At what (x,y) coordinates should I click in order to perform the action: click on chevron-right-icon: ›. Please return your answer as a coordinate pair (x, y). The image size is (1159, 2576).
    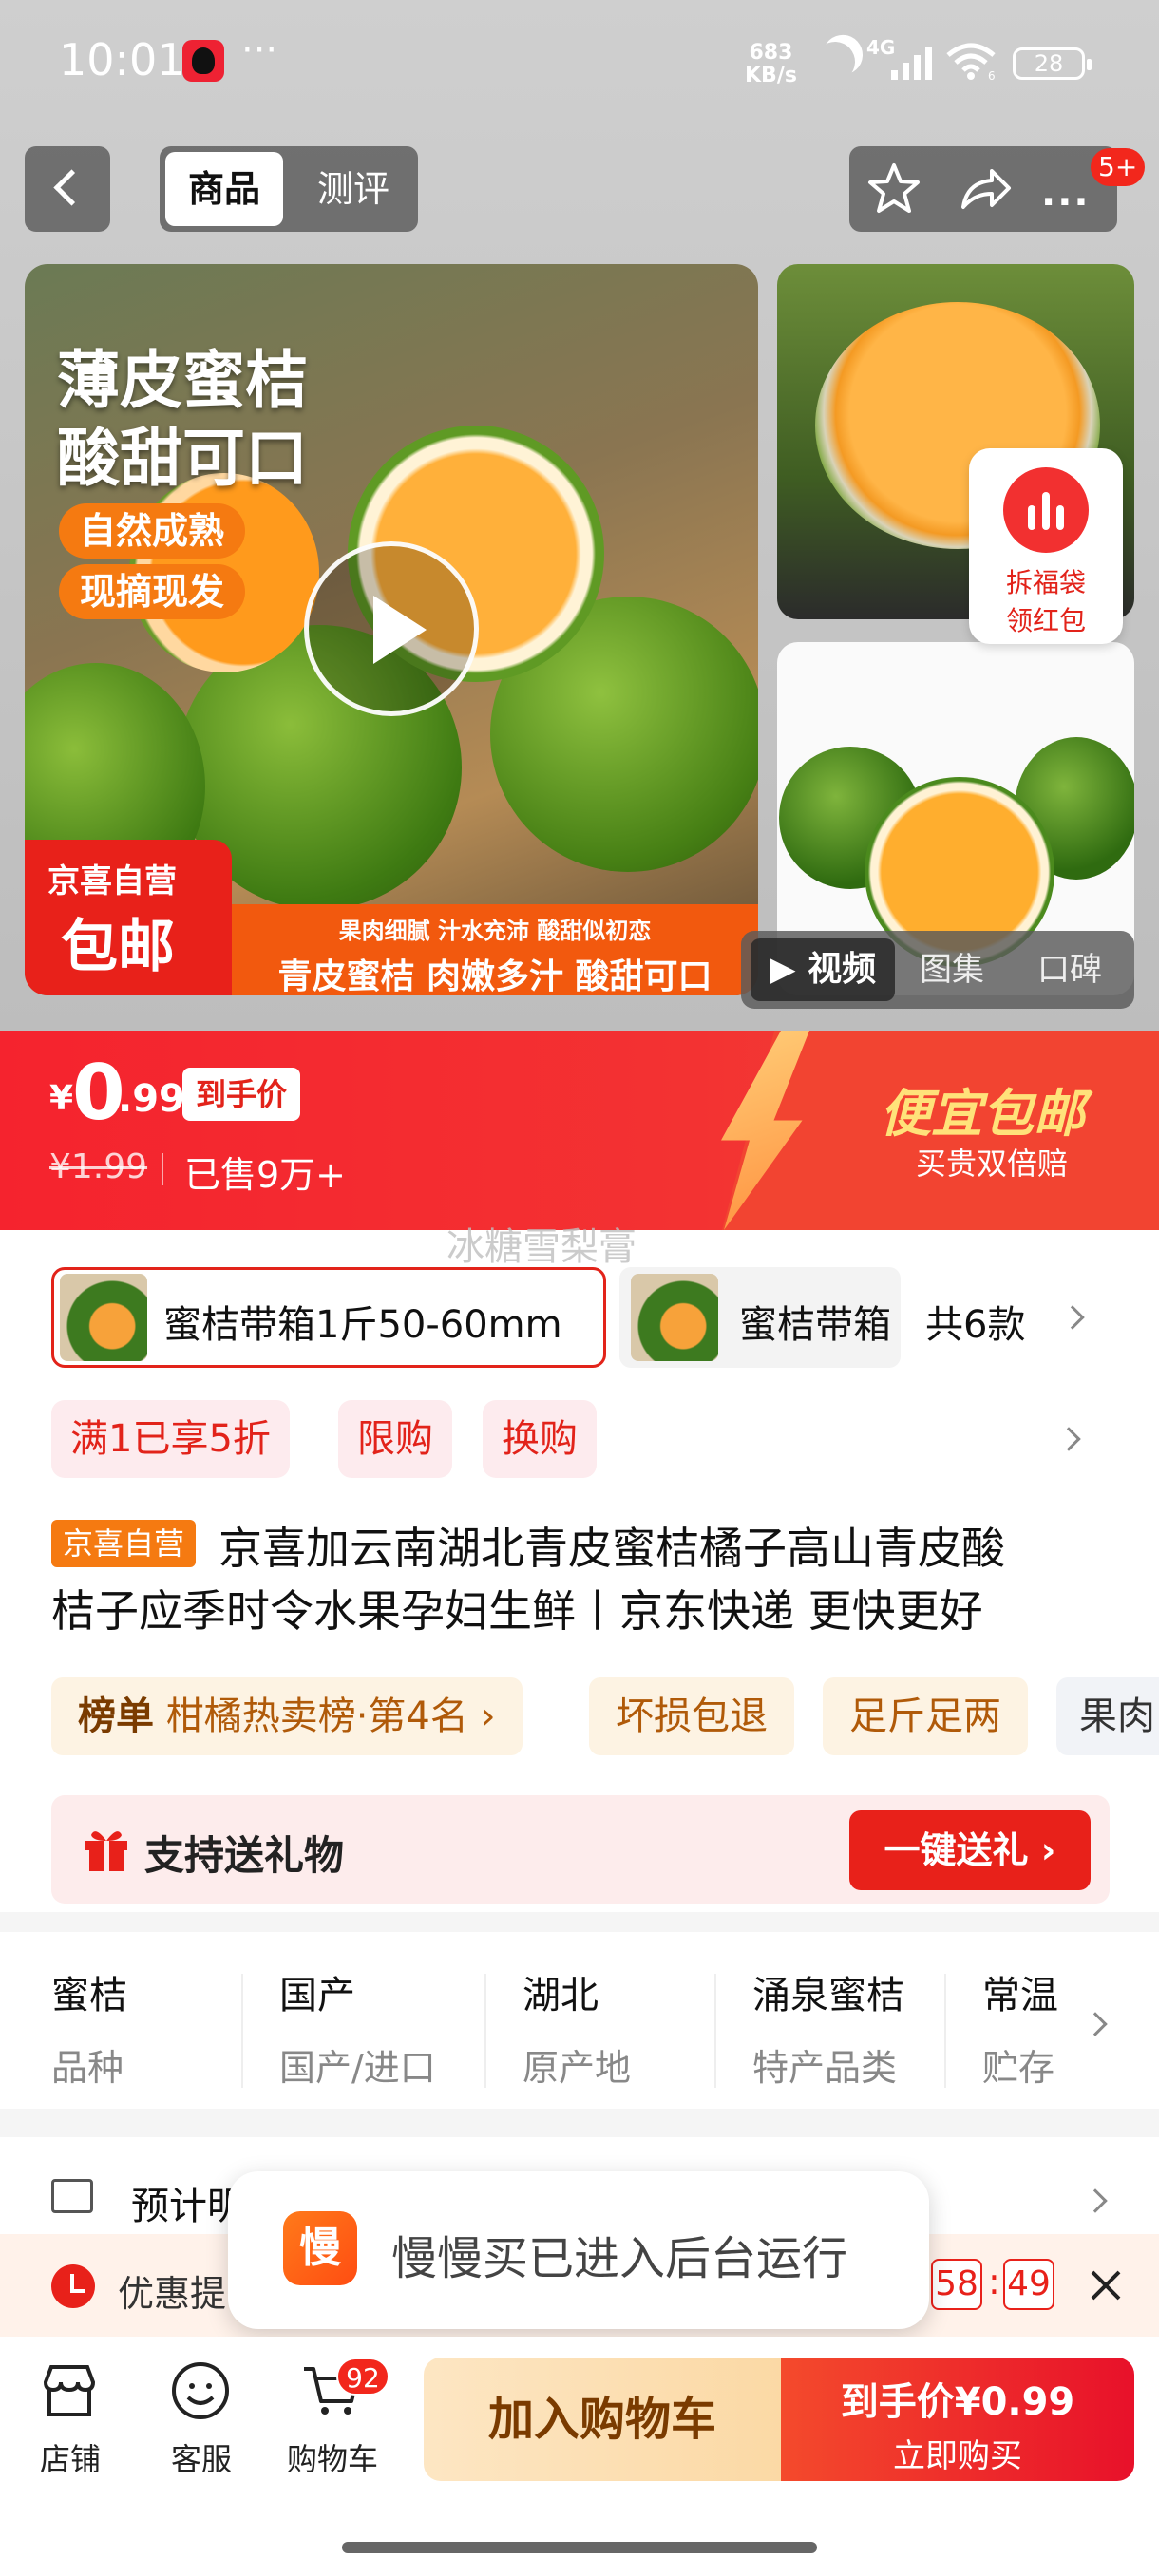
    Looking at the image, I should click on (488, 1716).